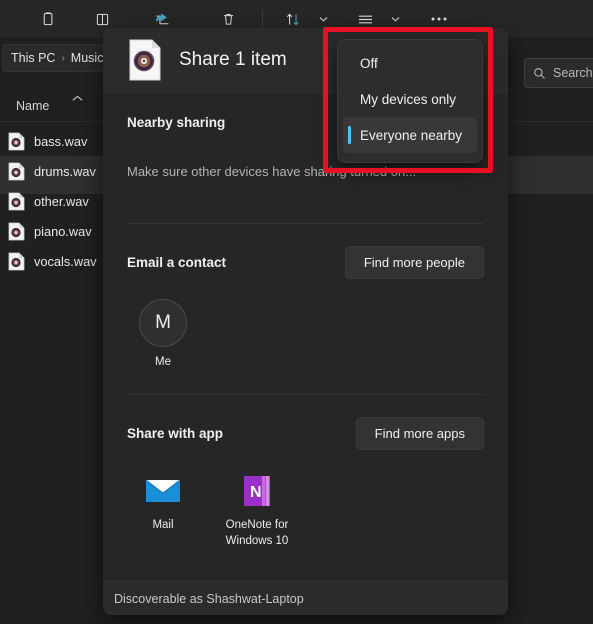 This screenshot has width=593, height=624. Describe the element at coordinates (209, 598) in the screenshot. I see `discoverable-status-text: Discoverable as Shashwat-Laptop` at that location.